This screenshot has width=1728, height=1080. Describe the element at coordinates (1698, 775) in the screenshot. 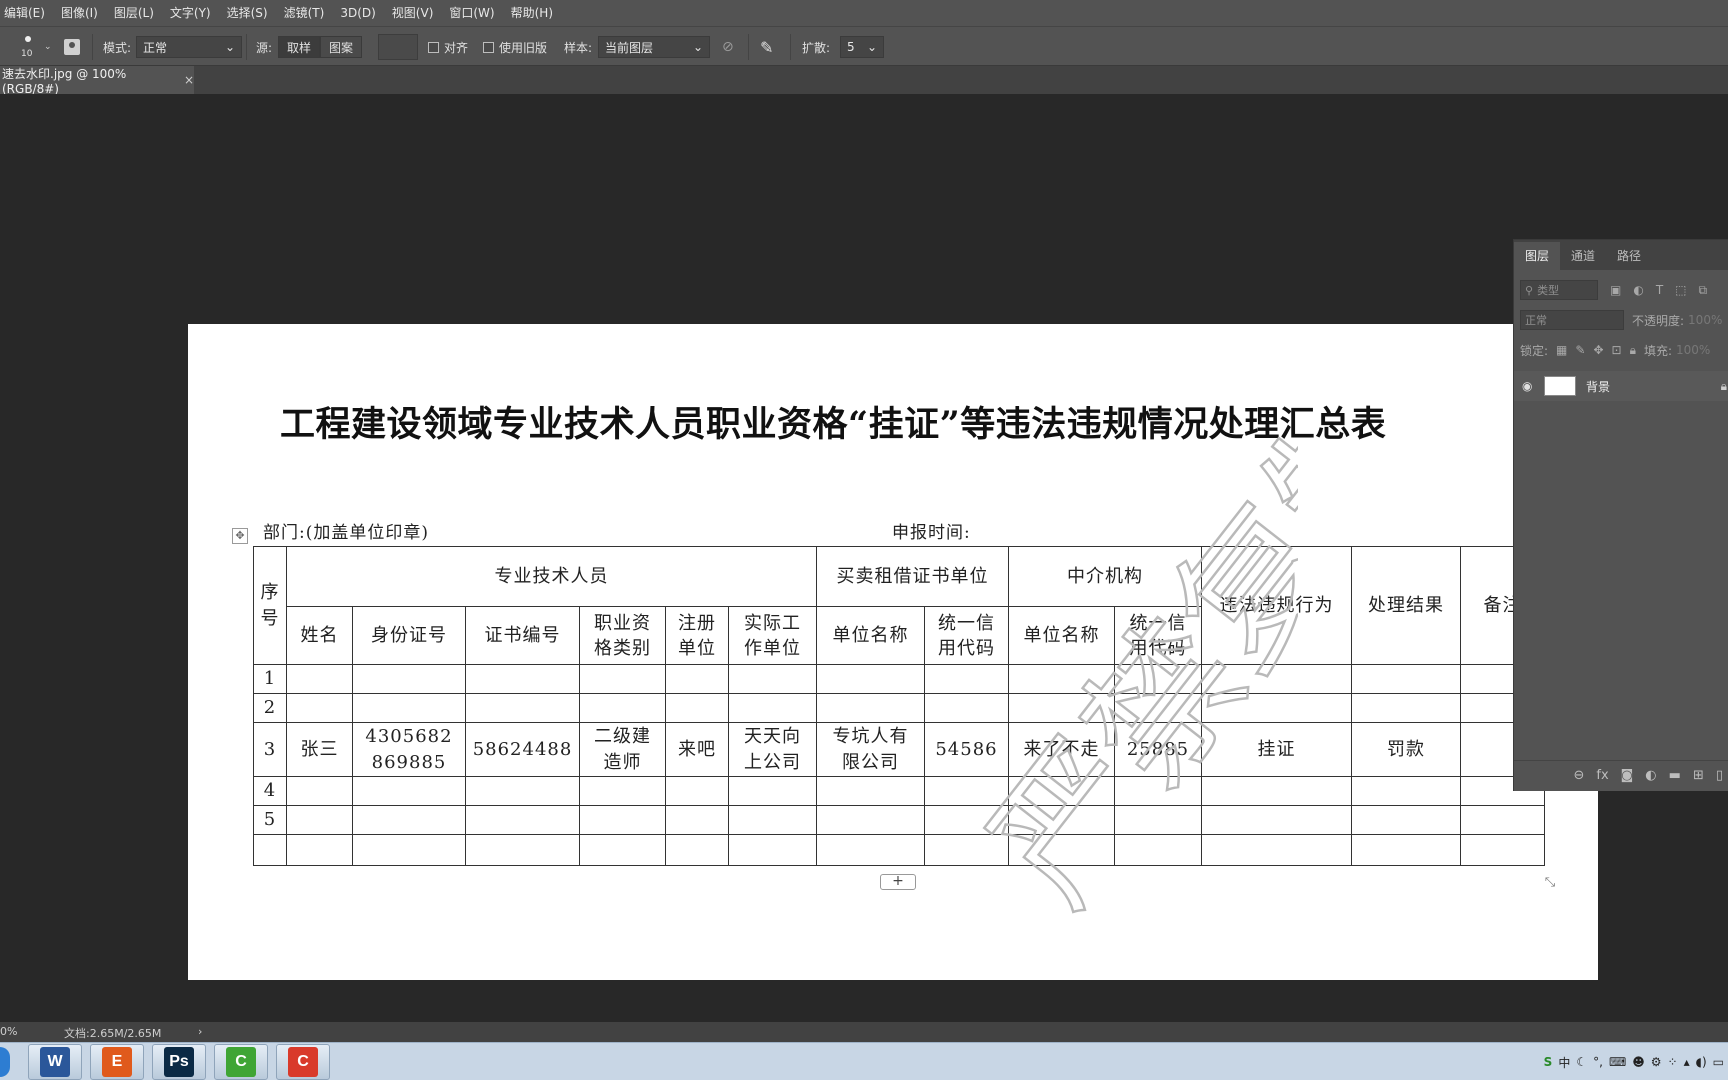

I see `new-layer-icon: ⊞` at that location.